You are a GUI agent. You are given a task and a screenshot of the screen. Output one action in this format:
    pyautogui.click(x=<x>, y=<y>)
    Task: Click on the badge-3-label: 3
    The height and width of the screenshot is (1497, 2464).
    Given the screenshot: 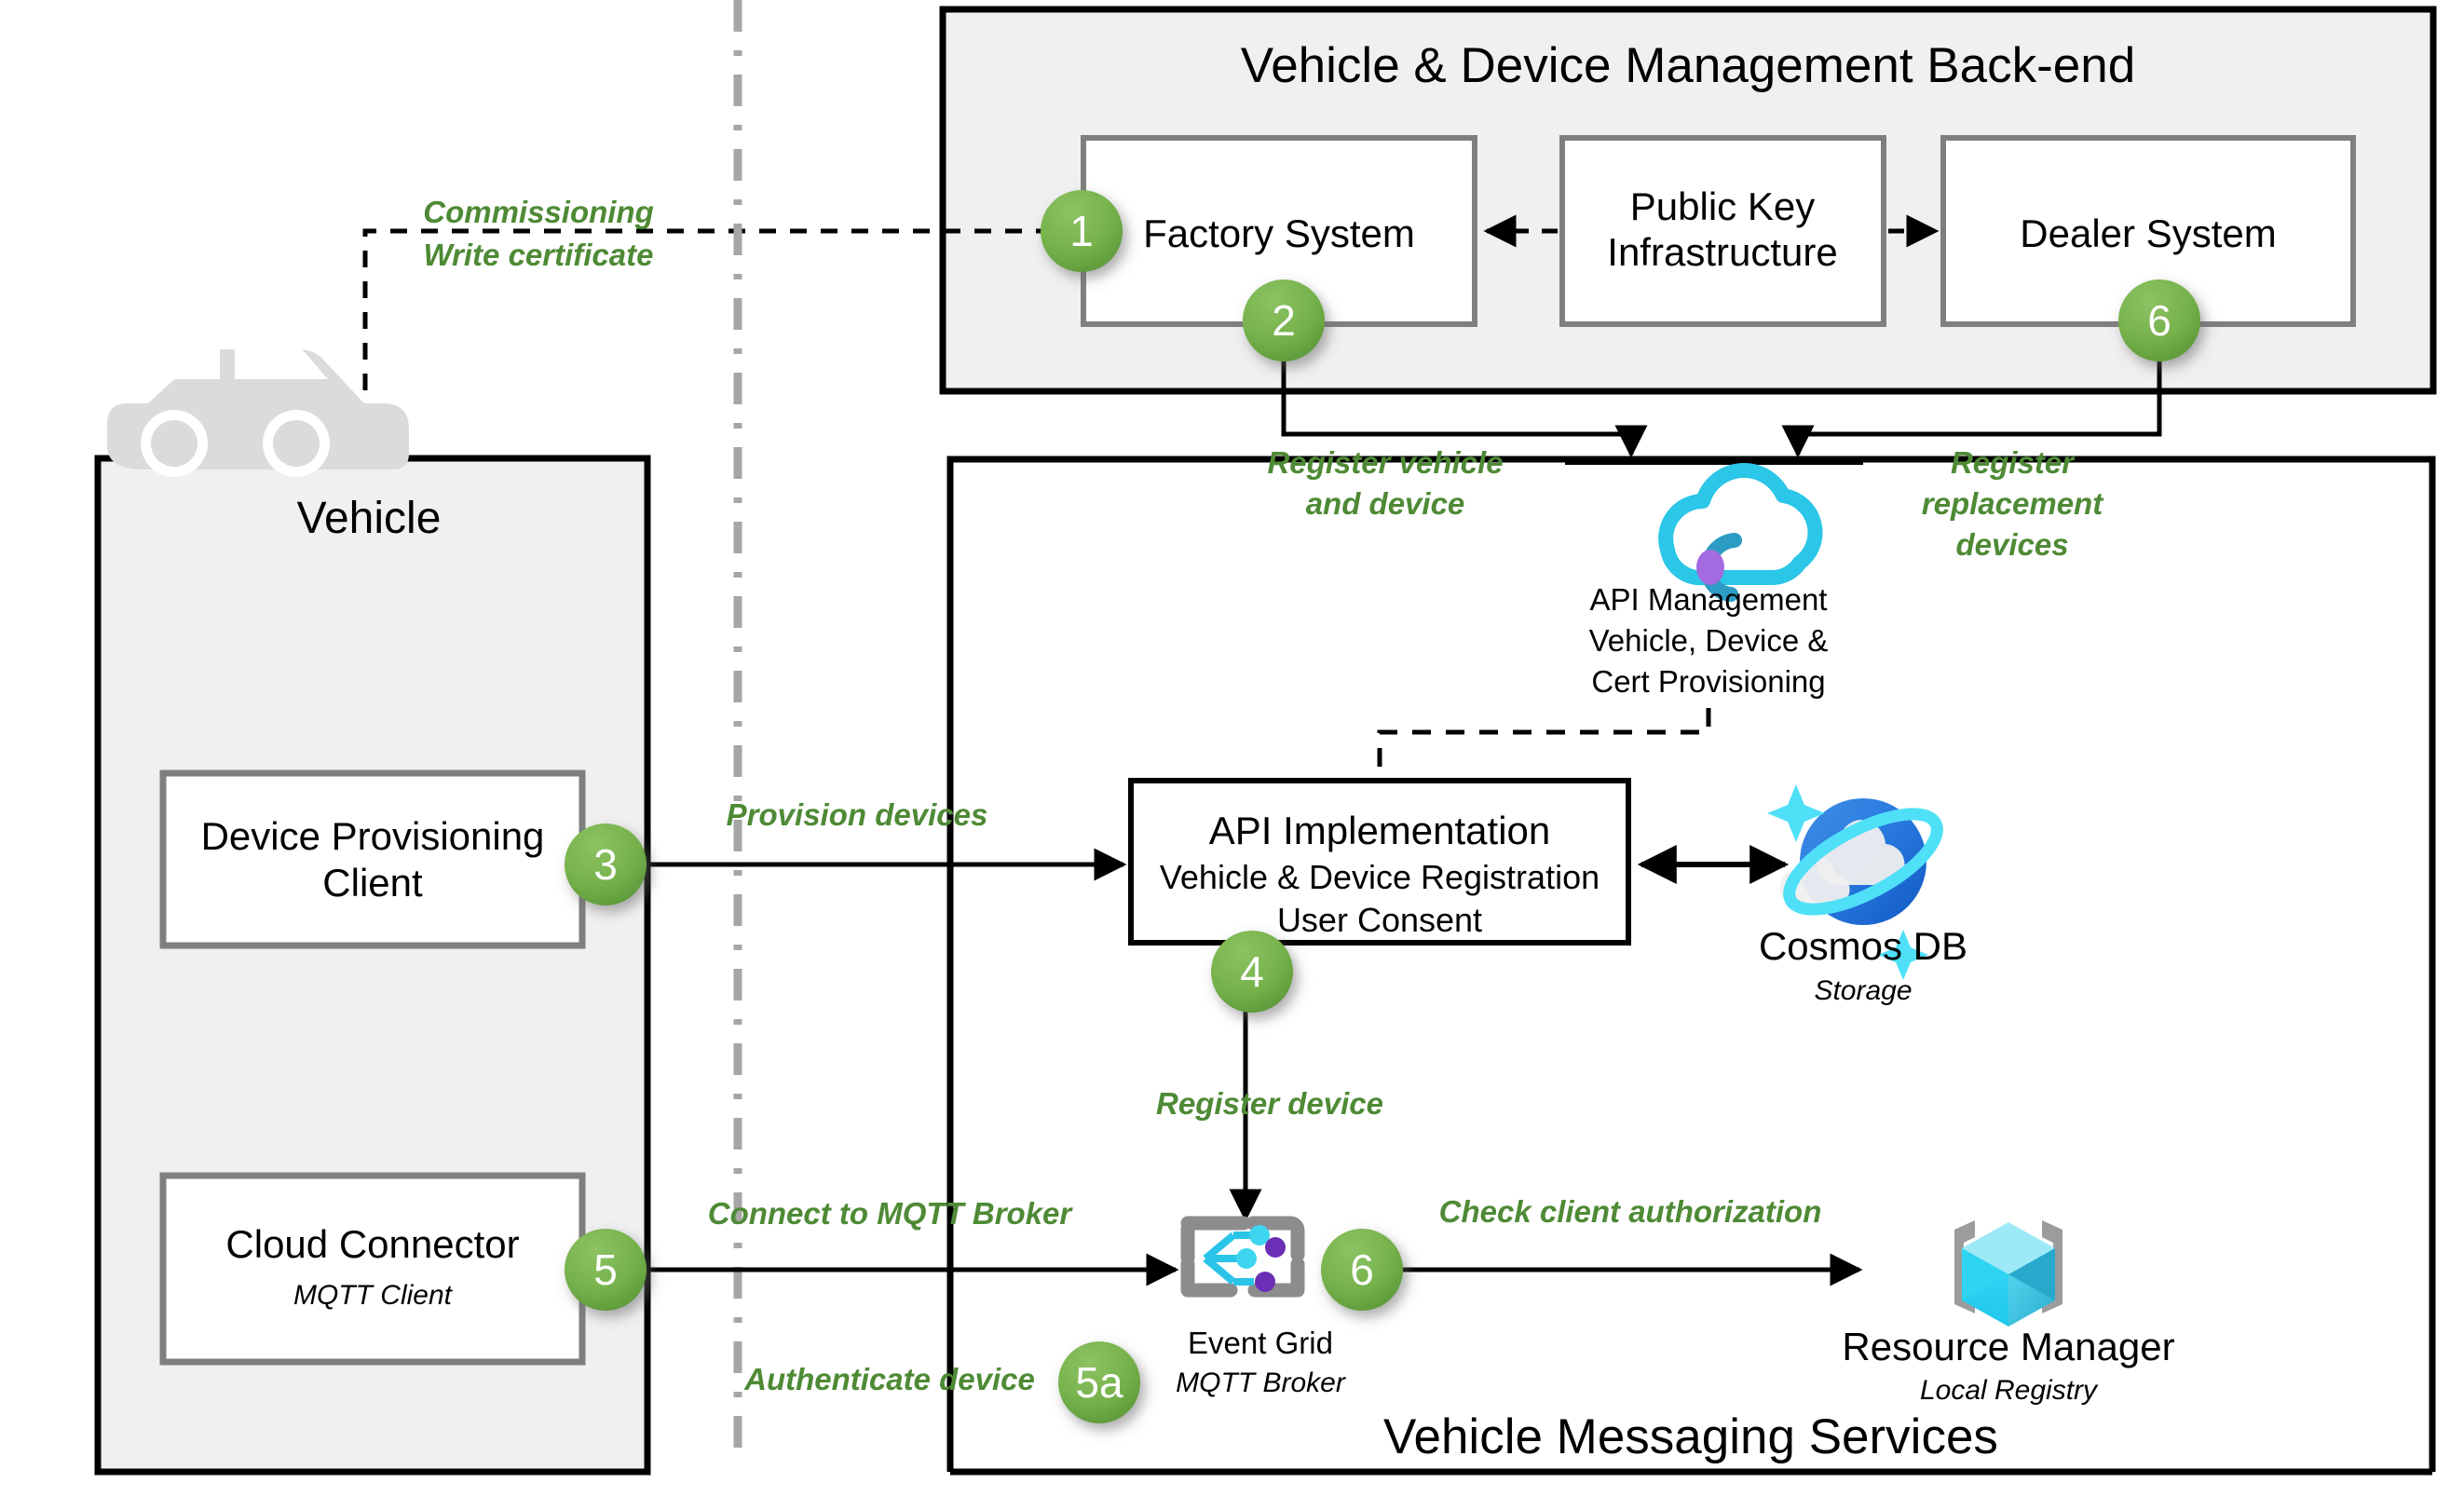 What is the action you would take?
    pyautogui.click(x=605, y=864)
    